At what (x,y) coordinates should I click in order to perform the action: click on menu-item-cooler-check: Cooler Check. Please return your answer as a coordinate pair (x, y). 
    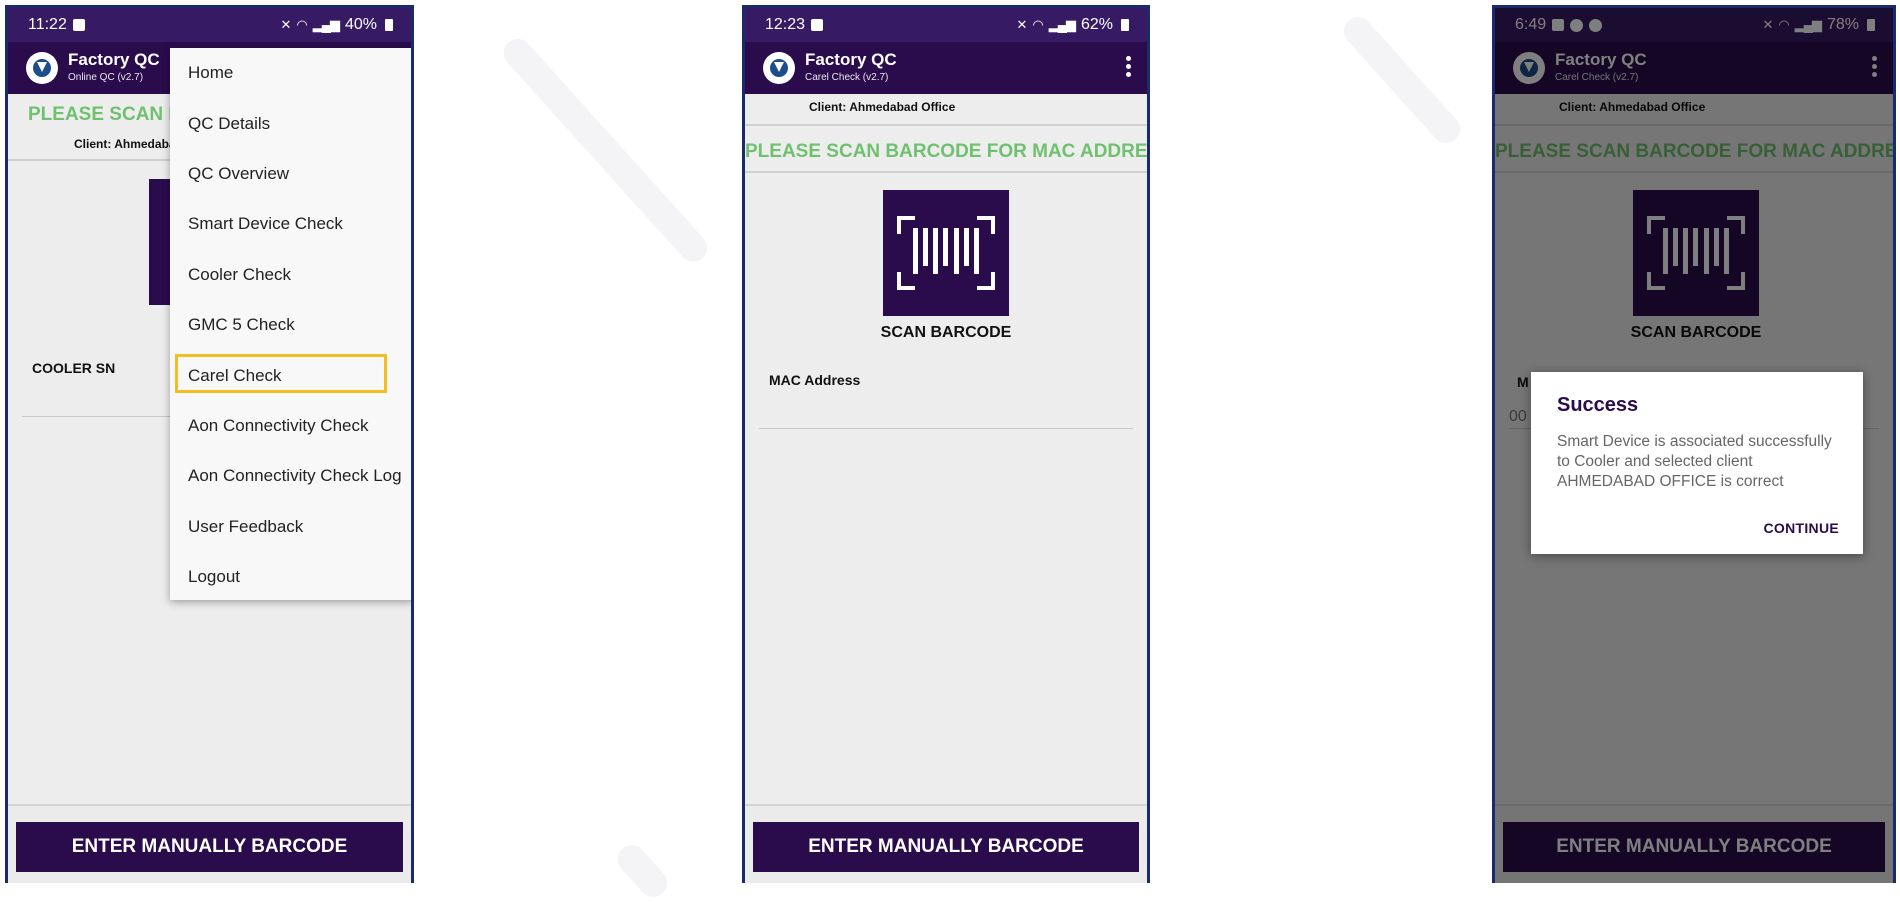
    Looking at the image, I should click on (290, 275).